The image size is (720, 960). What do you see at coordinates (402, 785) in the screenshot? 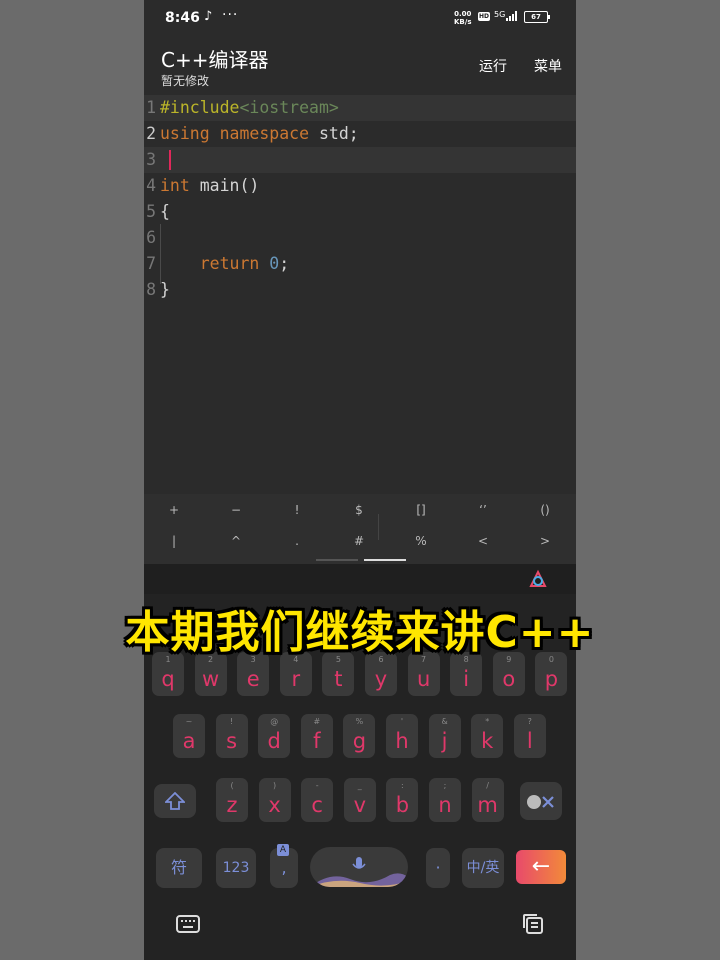
I see `key-hint: :` at bounding box center [402, 785].